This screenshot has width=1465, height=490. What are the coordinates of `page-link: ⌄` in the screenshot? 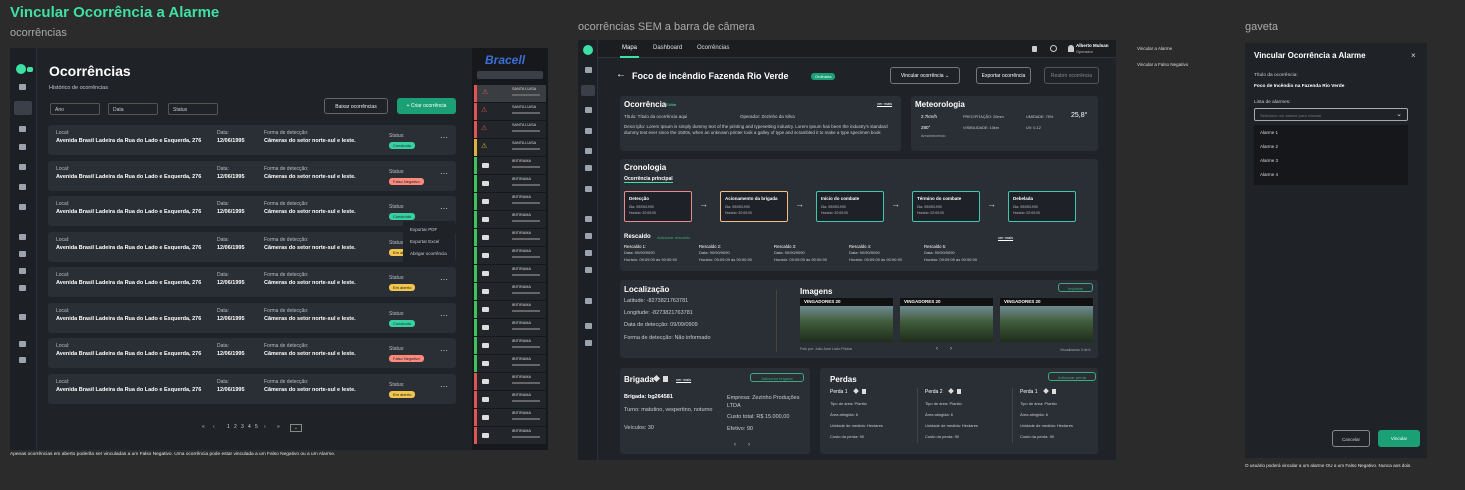 It's located at (296, 428).